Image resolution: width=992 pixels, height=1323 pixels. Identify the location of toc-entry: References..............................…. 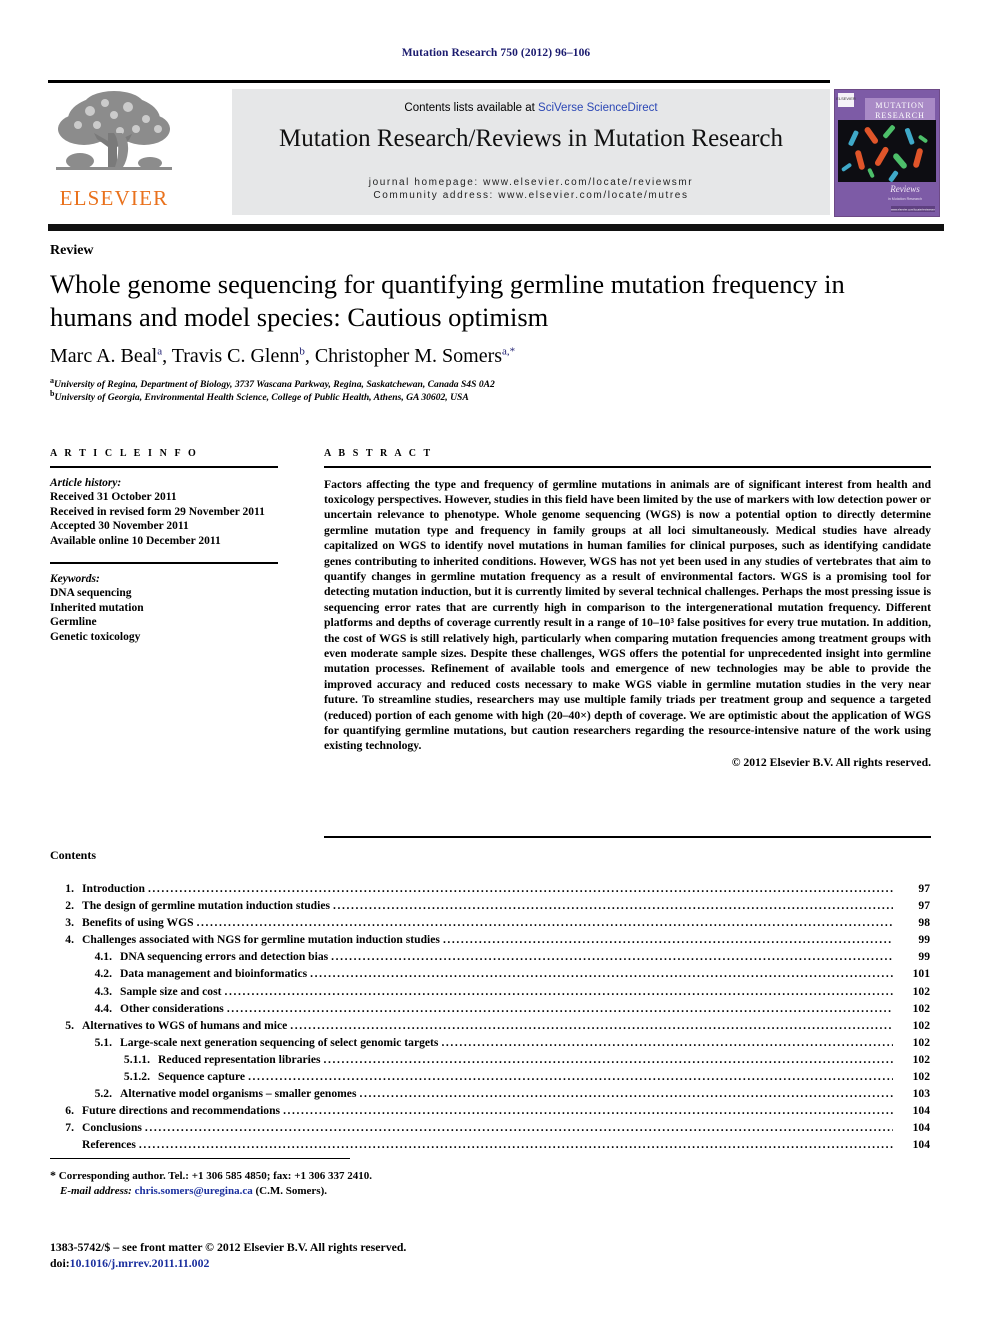
(490, 1146).